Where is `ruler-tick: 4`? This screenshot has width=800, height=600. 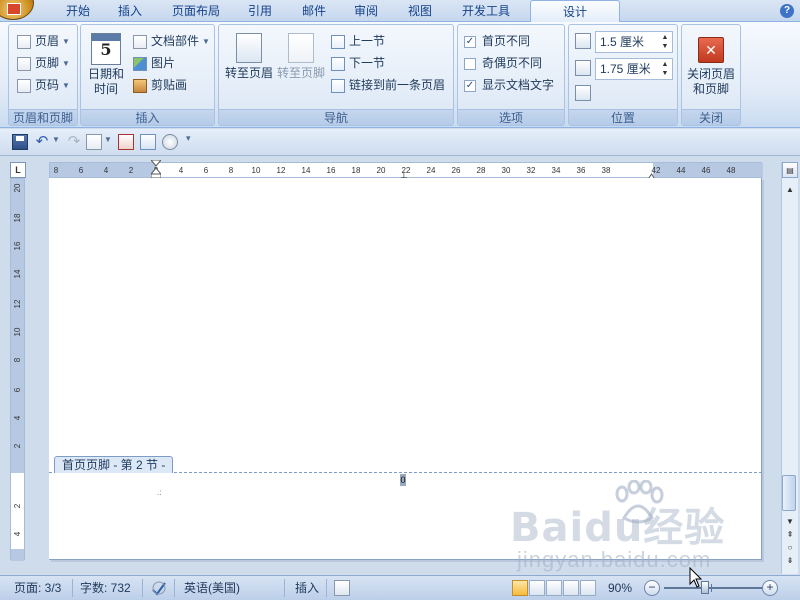
ruler-tick: 4 is located at coordinates (17, 418).